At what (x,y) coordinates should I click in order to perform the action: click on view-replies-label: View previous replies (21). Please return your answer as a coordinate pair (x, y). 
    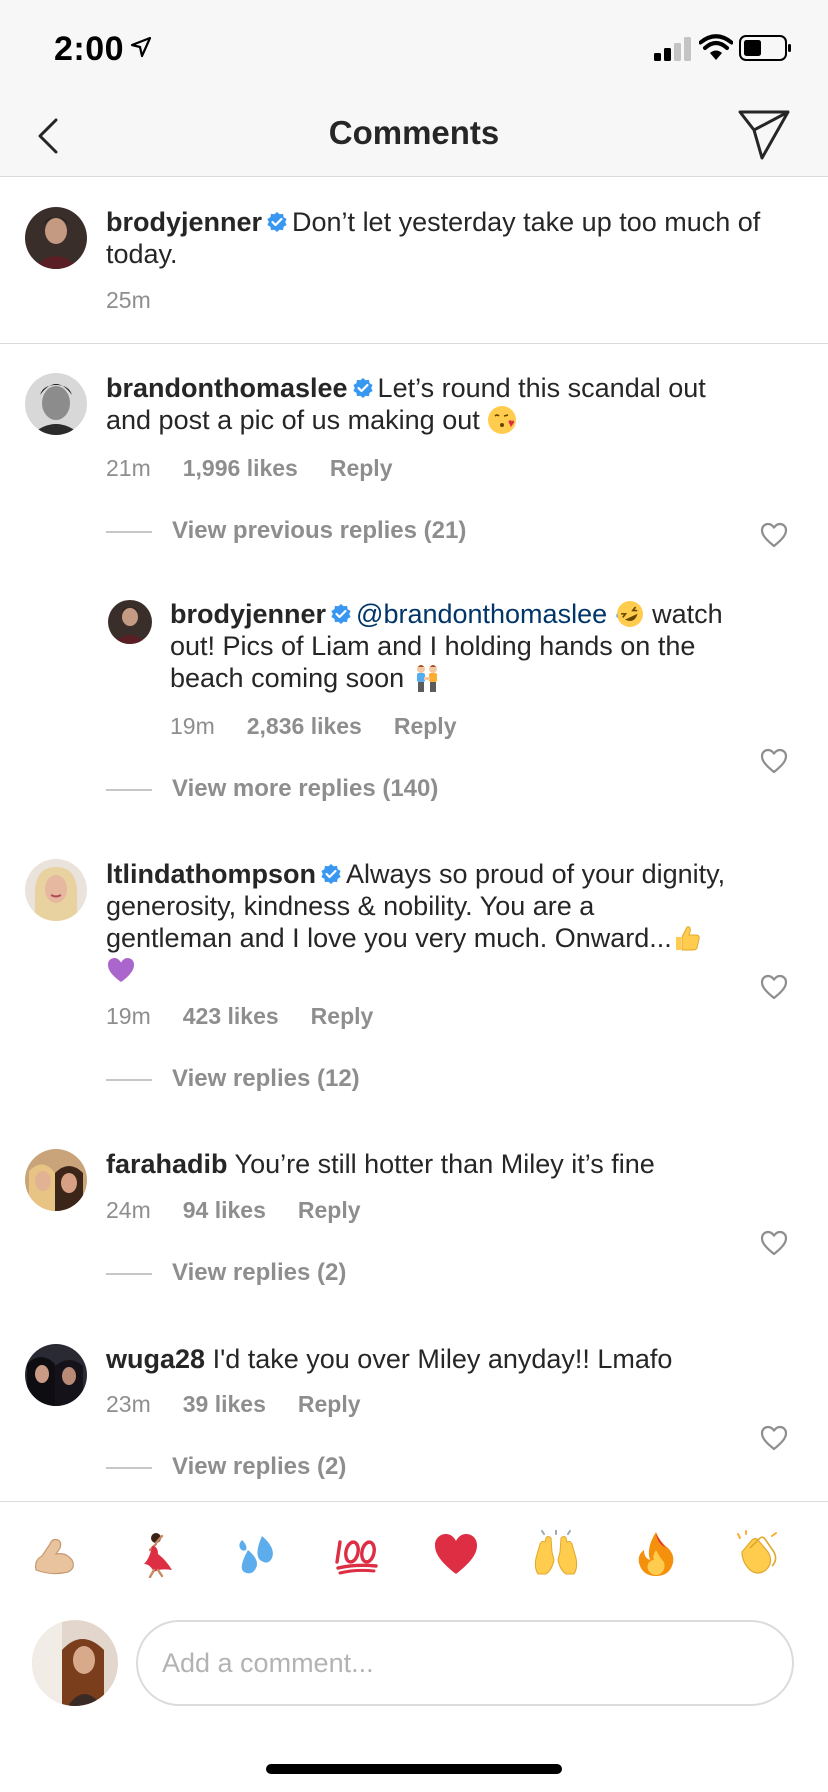
    Looking at the image, I should click on (319, 530).